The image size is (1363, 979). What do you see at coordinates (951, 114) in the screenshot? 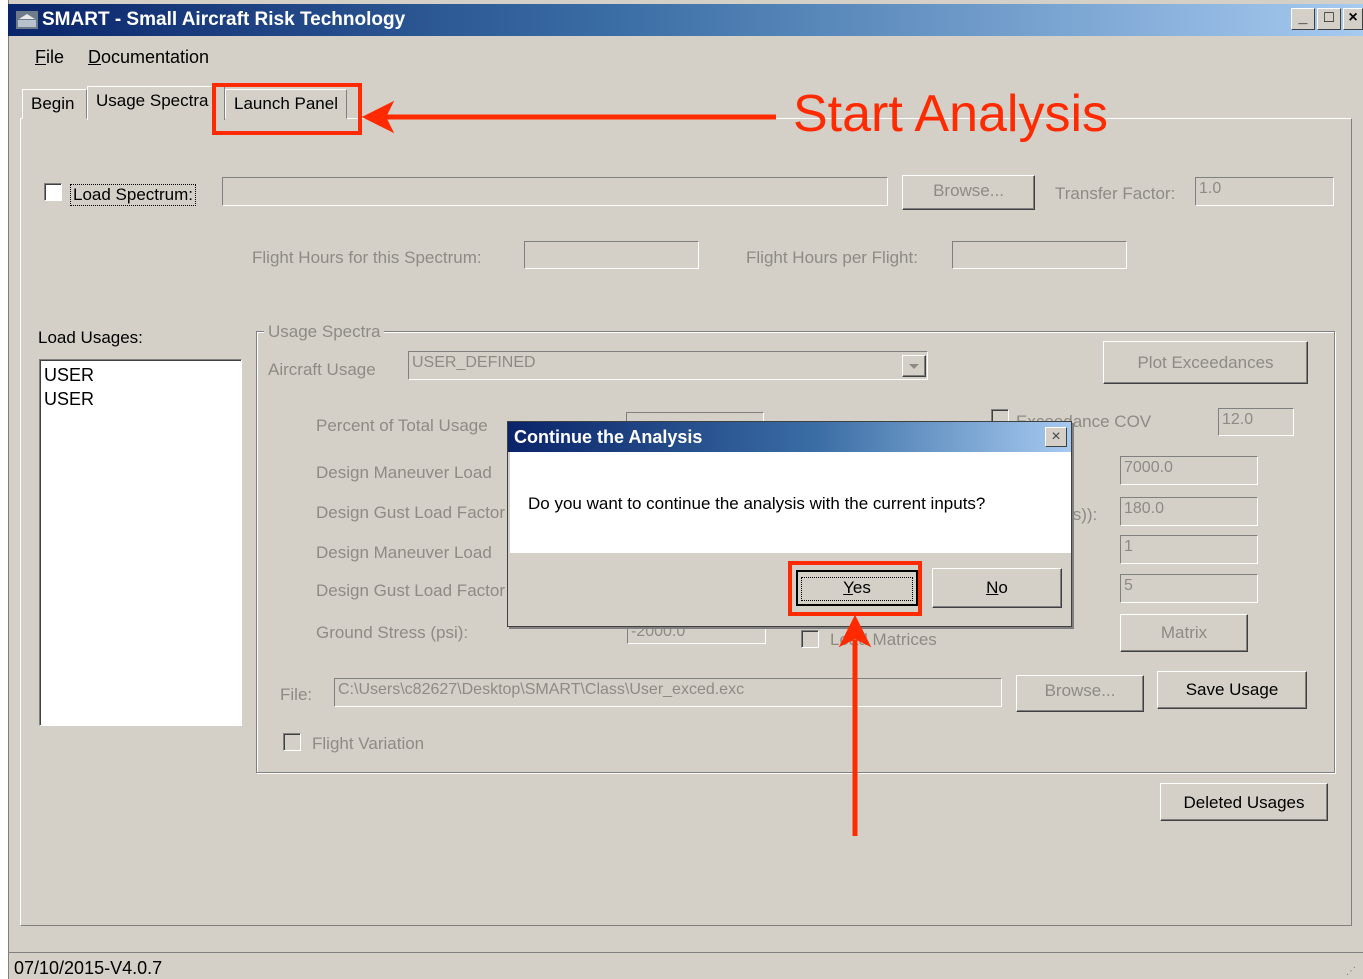
I see `start-analysis-annotation: Start Analysis` at bounding box center [951, 114].